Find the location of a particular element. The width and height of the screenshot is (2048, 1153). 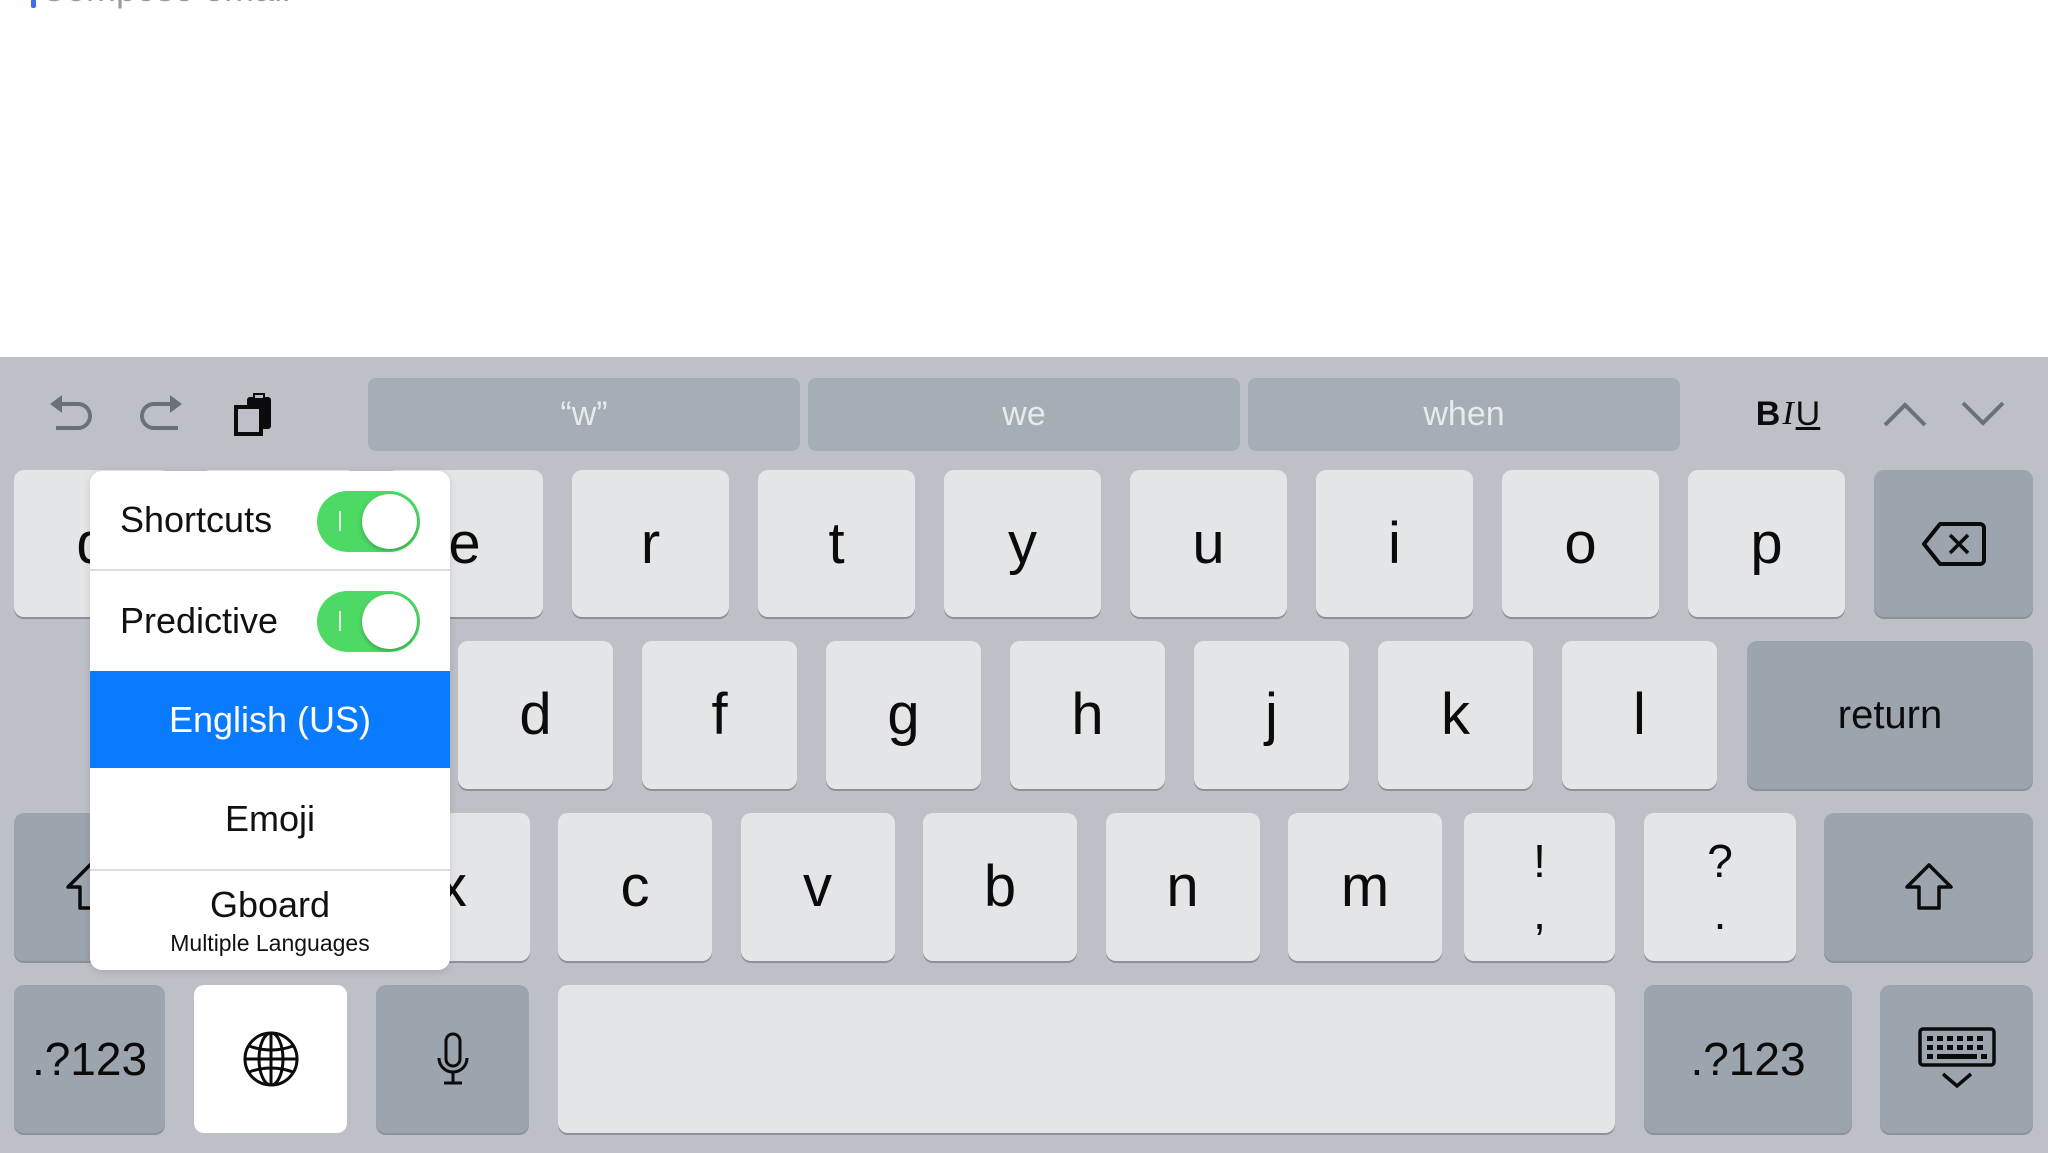

shortcuts-toggle is located at coordinates (368, 521).